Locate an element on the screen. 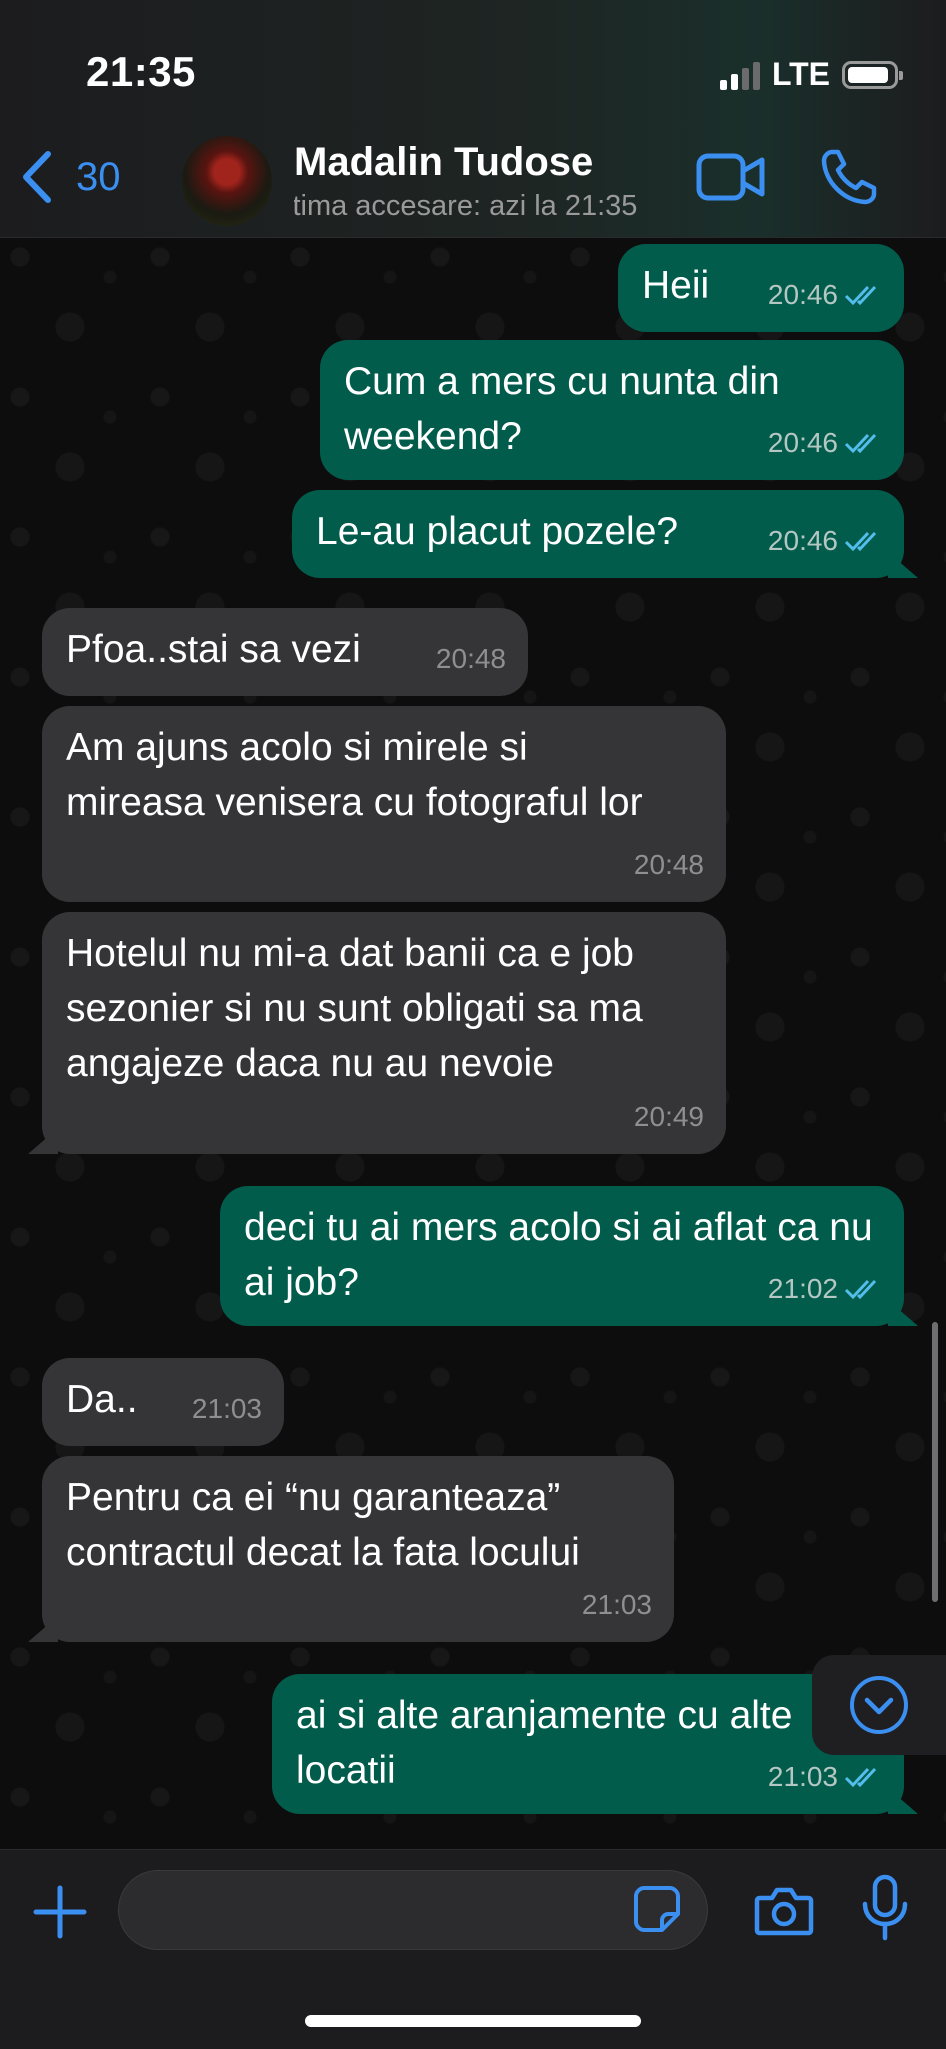 Image resolution: width=946 pixels, height=2049 pixels. contact-name: Madalin Tudose is located at coordinates (443, 162).